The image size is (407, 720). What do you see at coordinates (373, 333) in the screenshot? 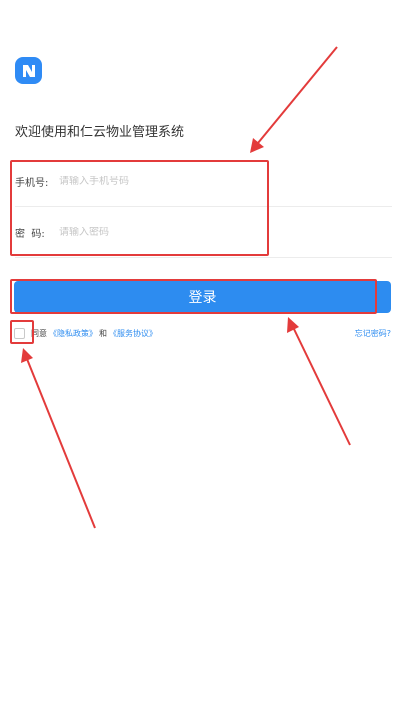
I see `forgot-password-link: 忘记密码?` at bounding box center [373, 333].